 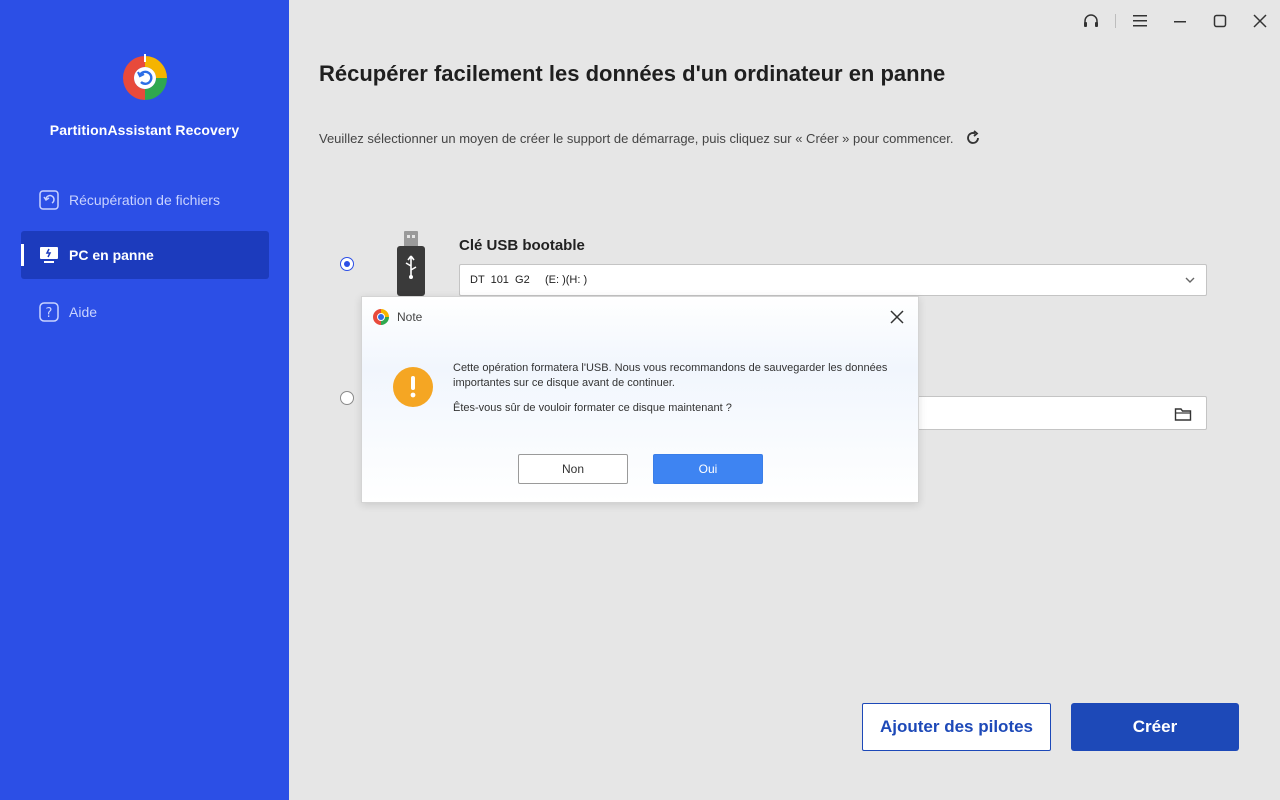 What do you see at coordinates (1220, 21) in the screenshot?
I see `maximize-icon` at bounding box center [1220, 21].